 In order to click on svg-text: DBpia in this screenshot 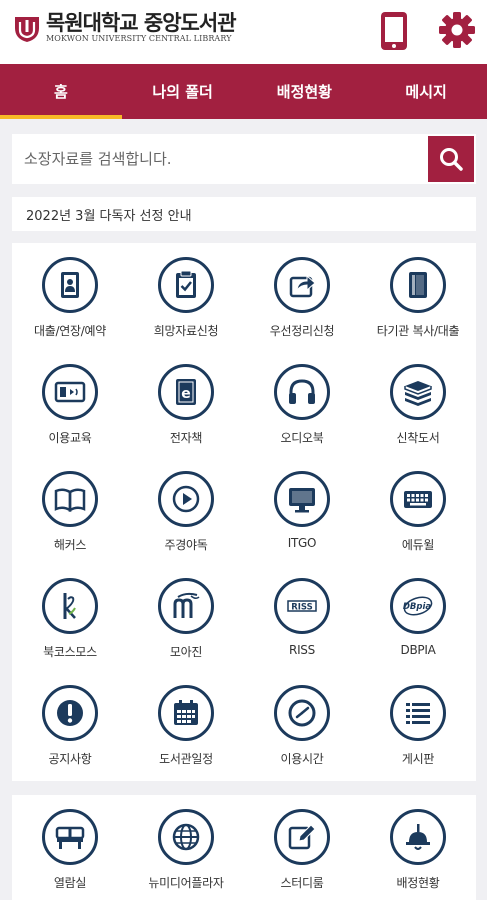, I will do `click(417, 607)`.